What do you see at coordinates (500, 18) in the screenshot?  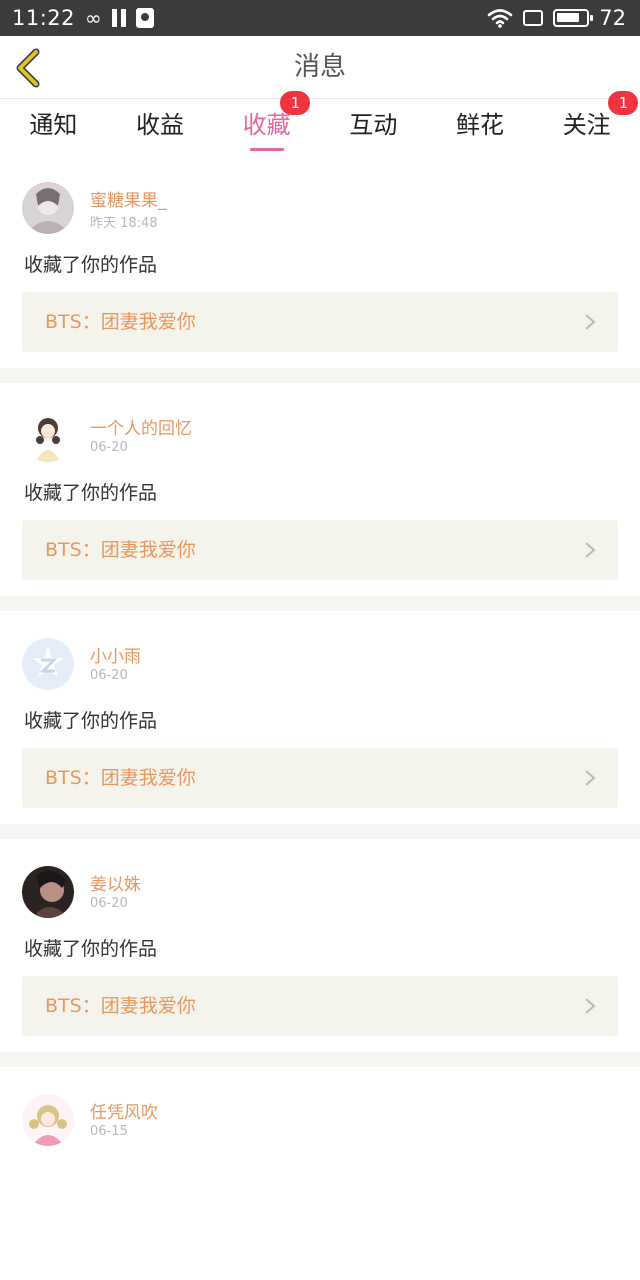 I see `wifi-icon` at bounding box center [500, 18].